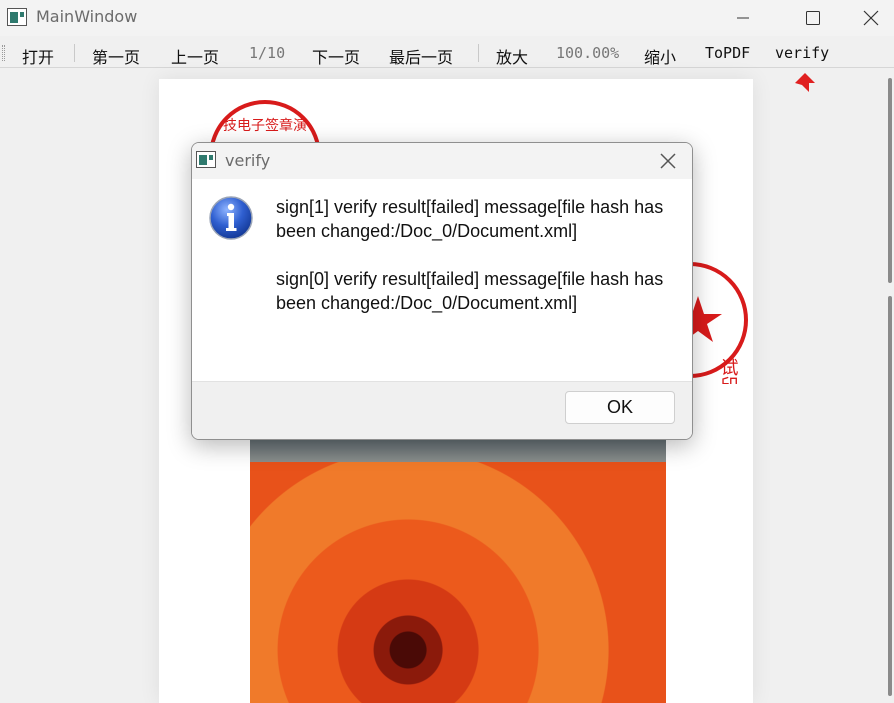 Image resolution: width=894 pixels, height=703 pixels. Describe the element at coordinates (620, 407) in the screenshot. I see `ok-button: OK` at that location.